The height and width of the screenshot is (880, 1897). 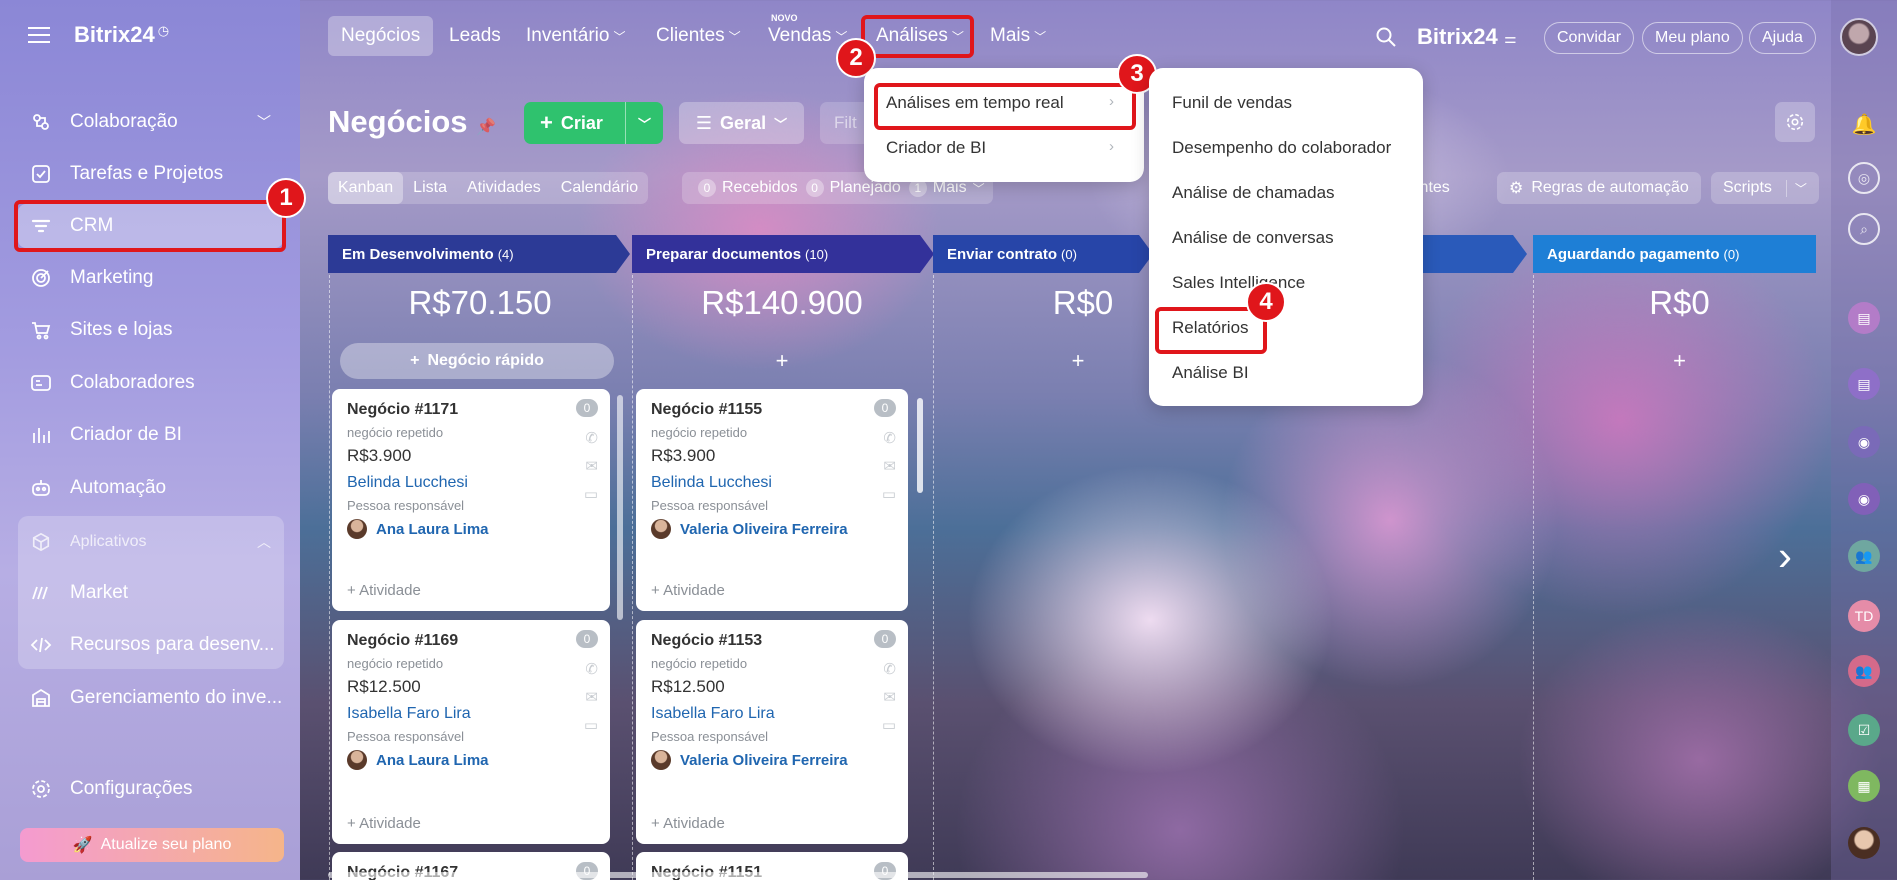 What do you see at coordinates (1253, 238) in the screenshot?
I see `menu-item-conversas: Análise de conversas` at bounding box center [1253, 238].